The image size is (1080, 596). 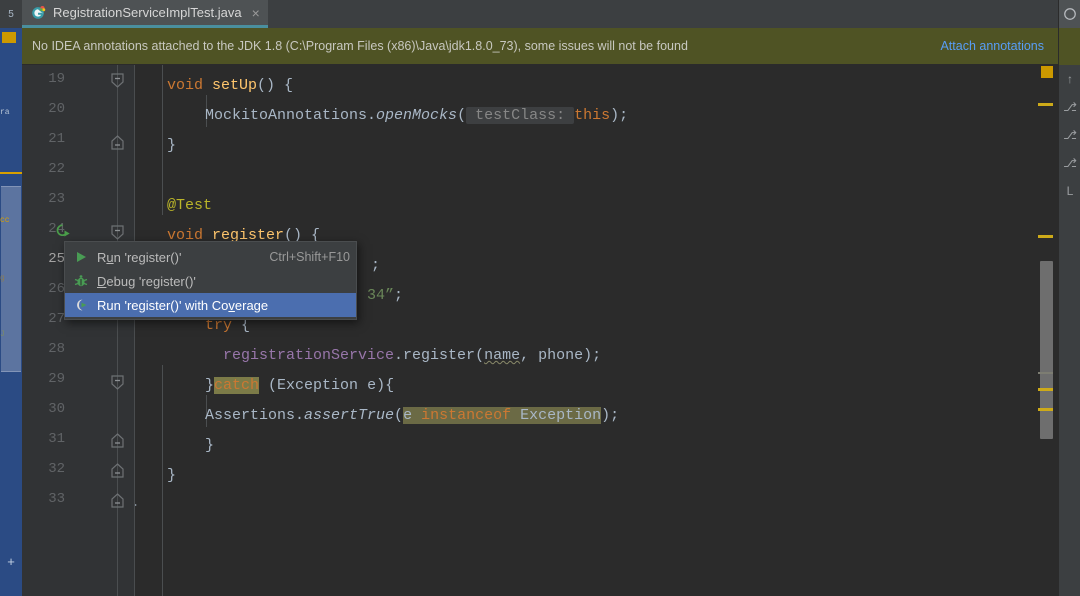 What do you see at coordinates (11, 14) in the screenshot?
I see `left-strip-tab-label: 5` at bounding box center [11, 14].